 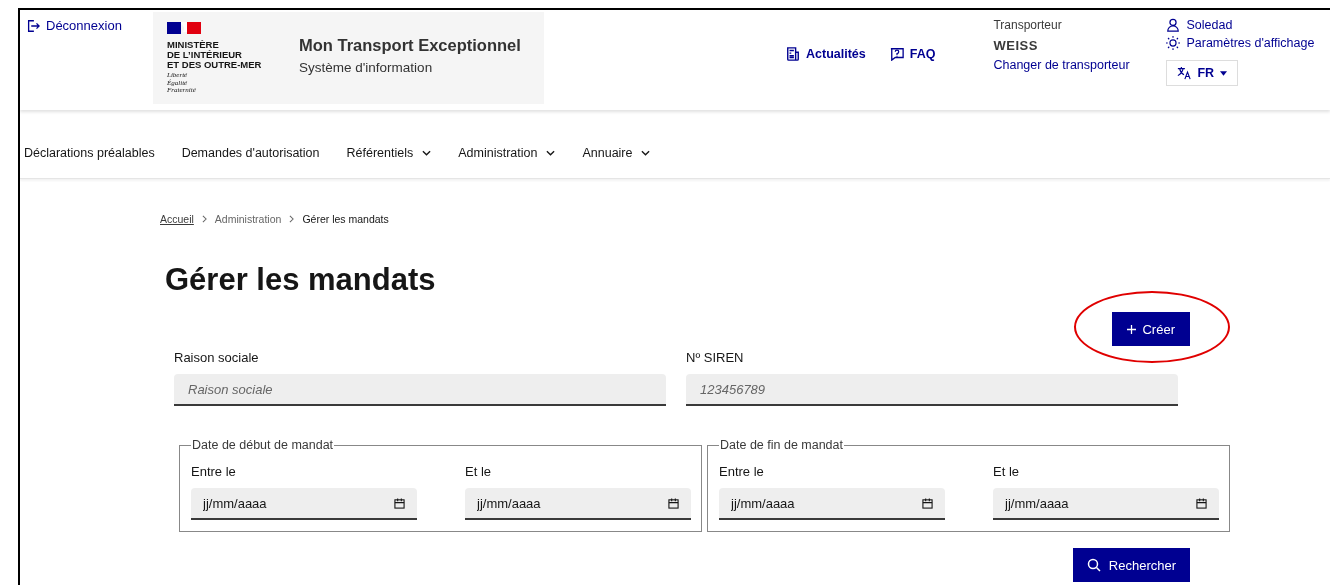 What do you see at coordinates (1199, 25) in the screenshot?
I see `user-link: Soledad` at bounding box center [1199, 25].